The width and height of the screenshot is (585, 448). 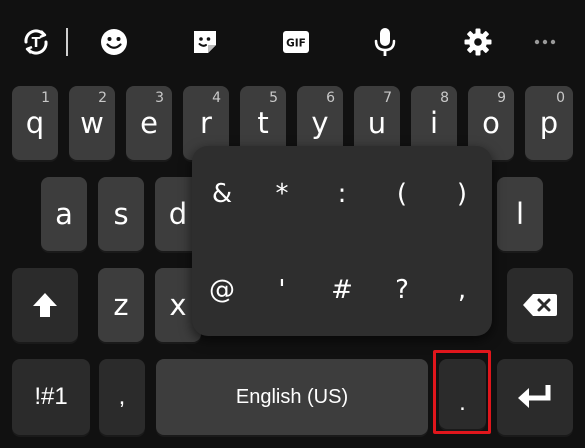 I want to click on space-bar-label: English (US), so click(x=292, y=396).